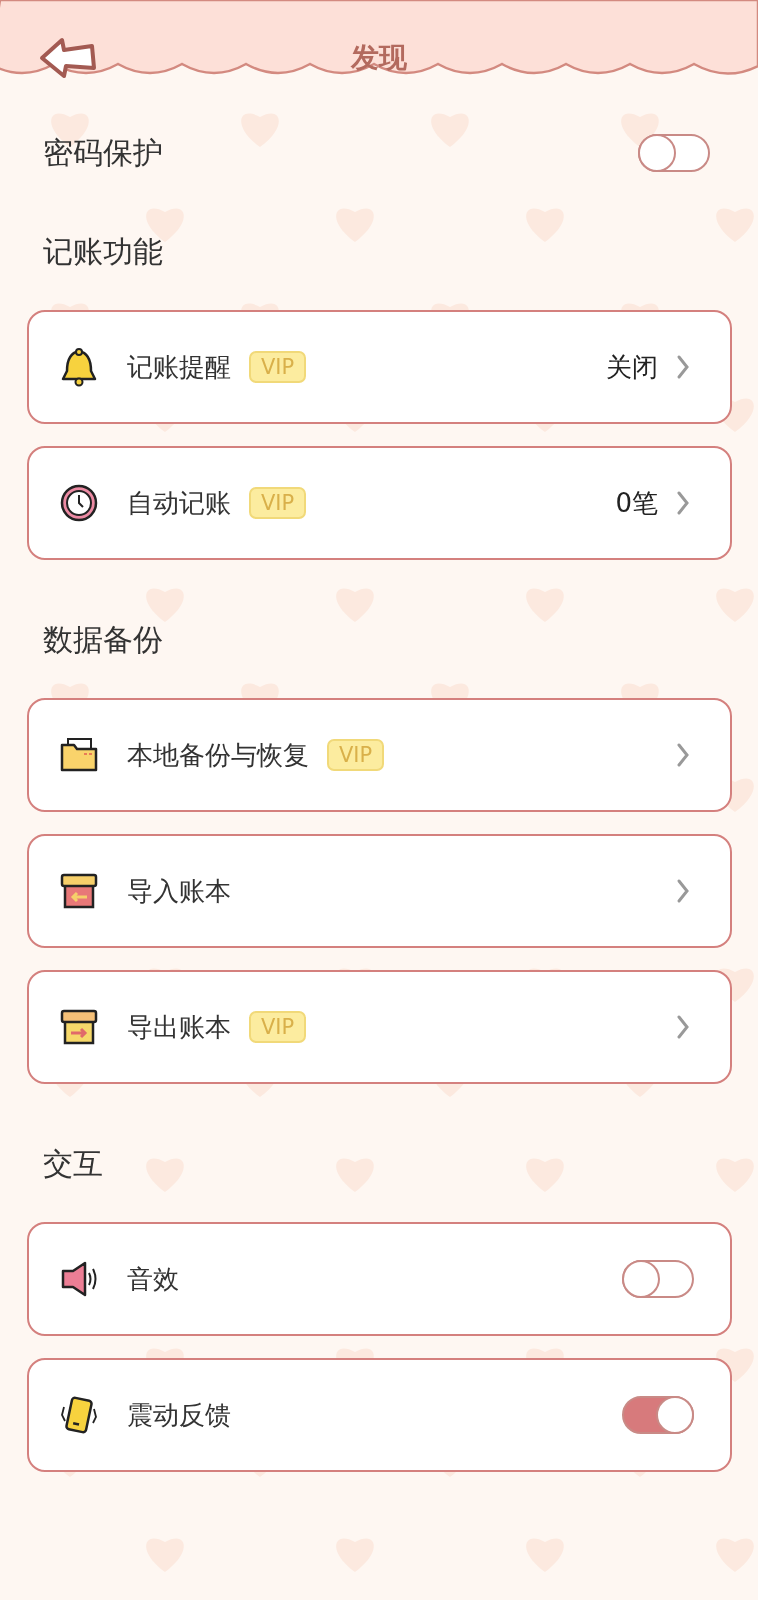 The width and height of the screenshot is (758, 1600). Describe the element at coordinates (379, 367) in the screenshot. I see `menu-card: 记账提醒 VIP 关闭` at that location.